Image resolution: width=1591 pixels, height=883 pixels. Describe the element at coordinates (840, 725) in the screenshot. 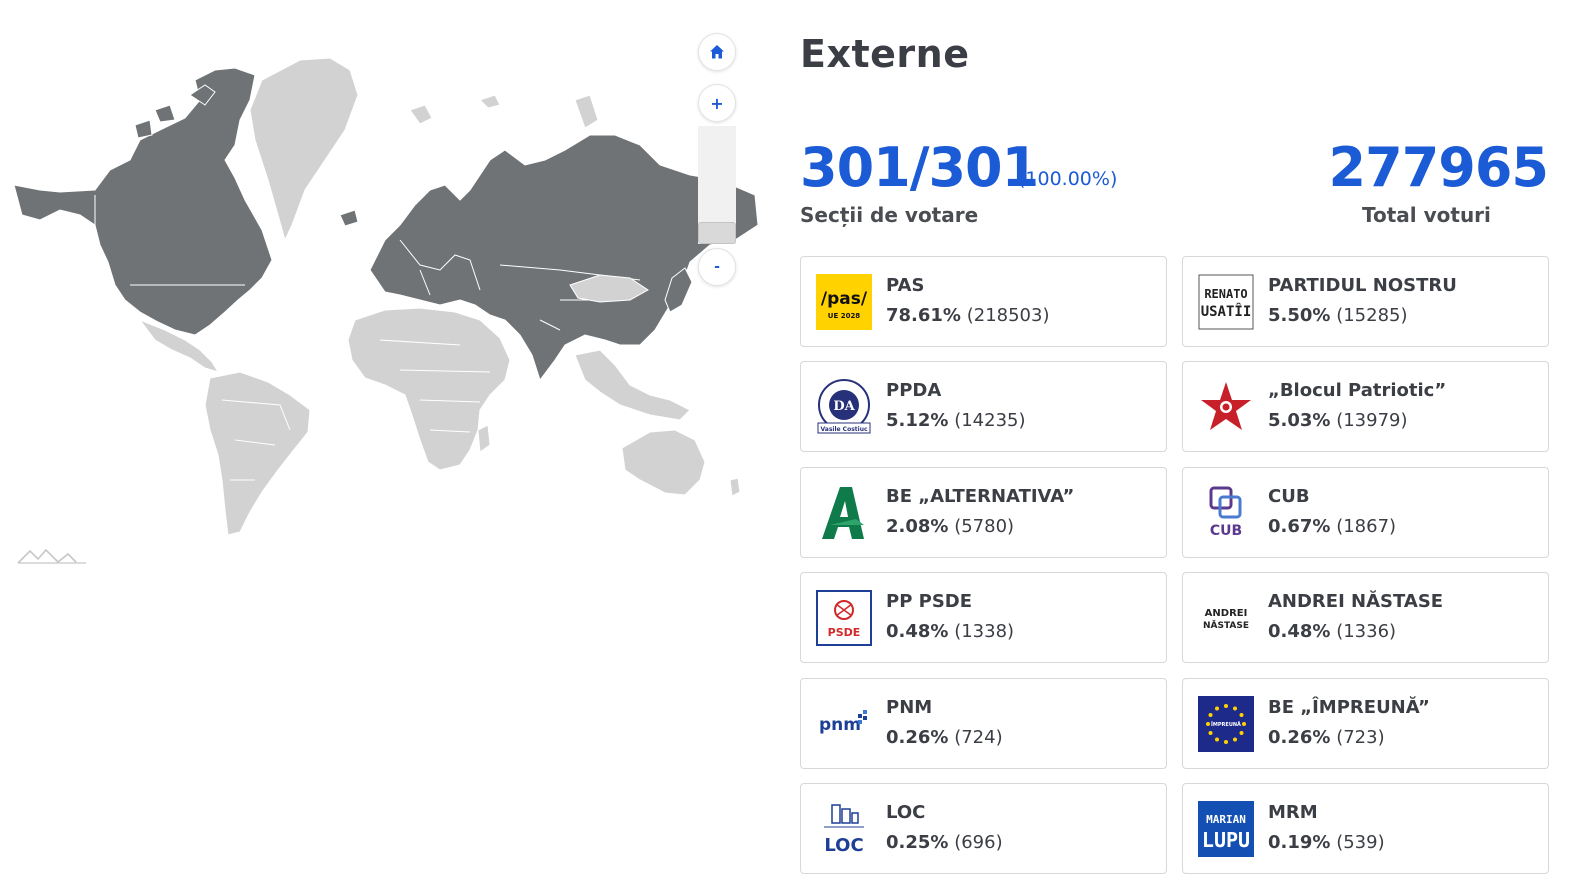

I see `svg-text: pnm` at that location.